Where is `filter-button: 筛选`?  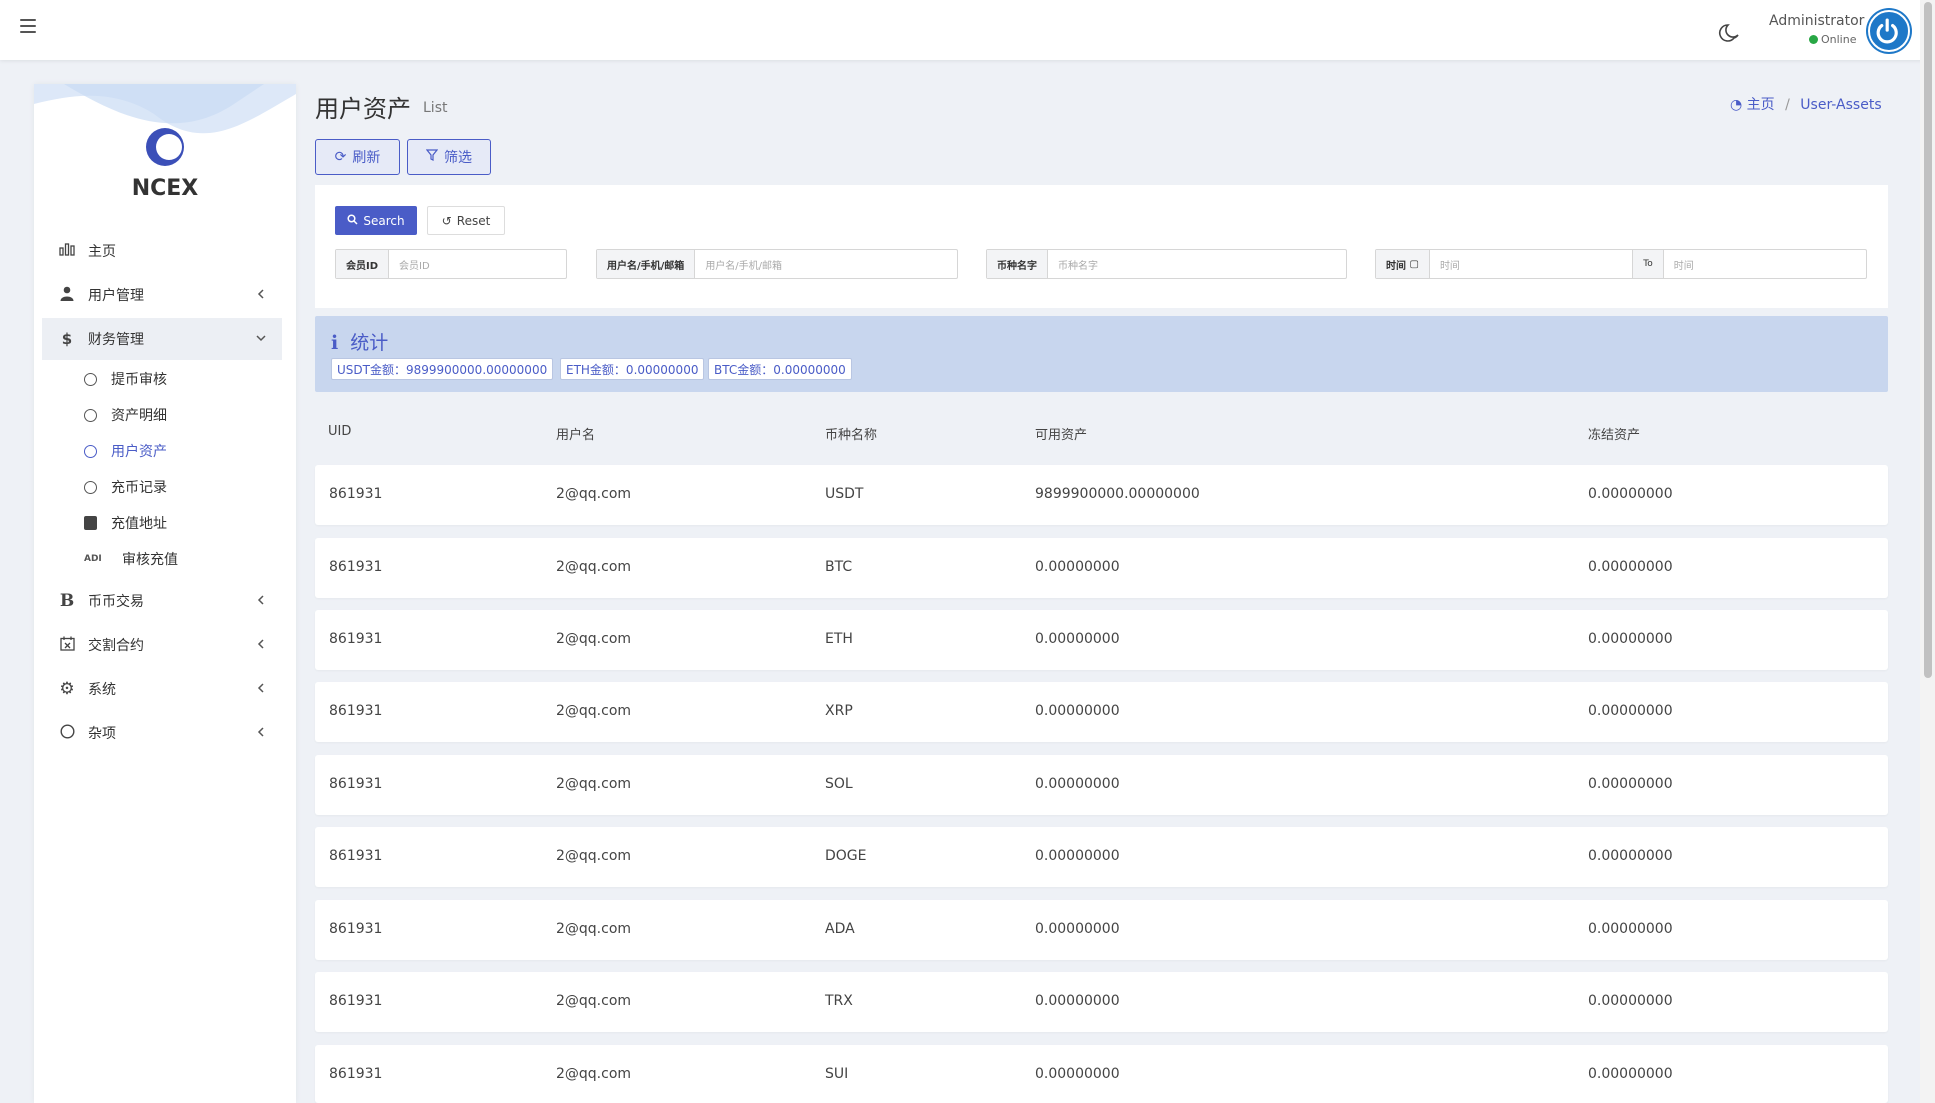 filter-button: 筛选 is located at coordinates (449, 157).